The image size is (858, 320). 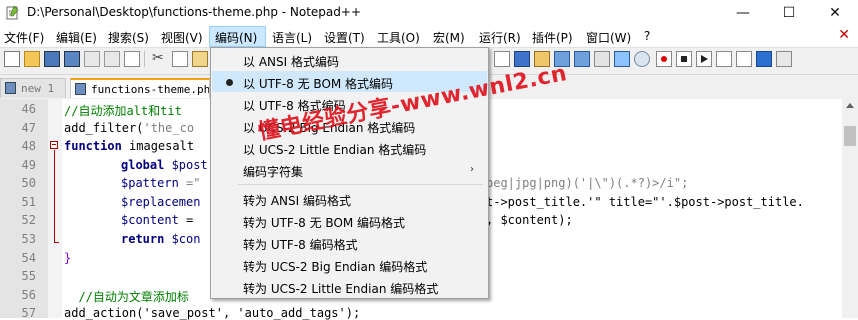 I want to click on tab-new-1: new 1, so click(x=33, y=88).